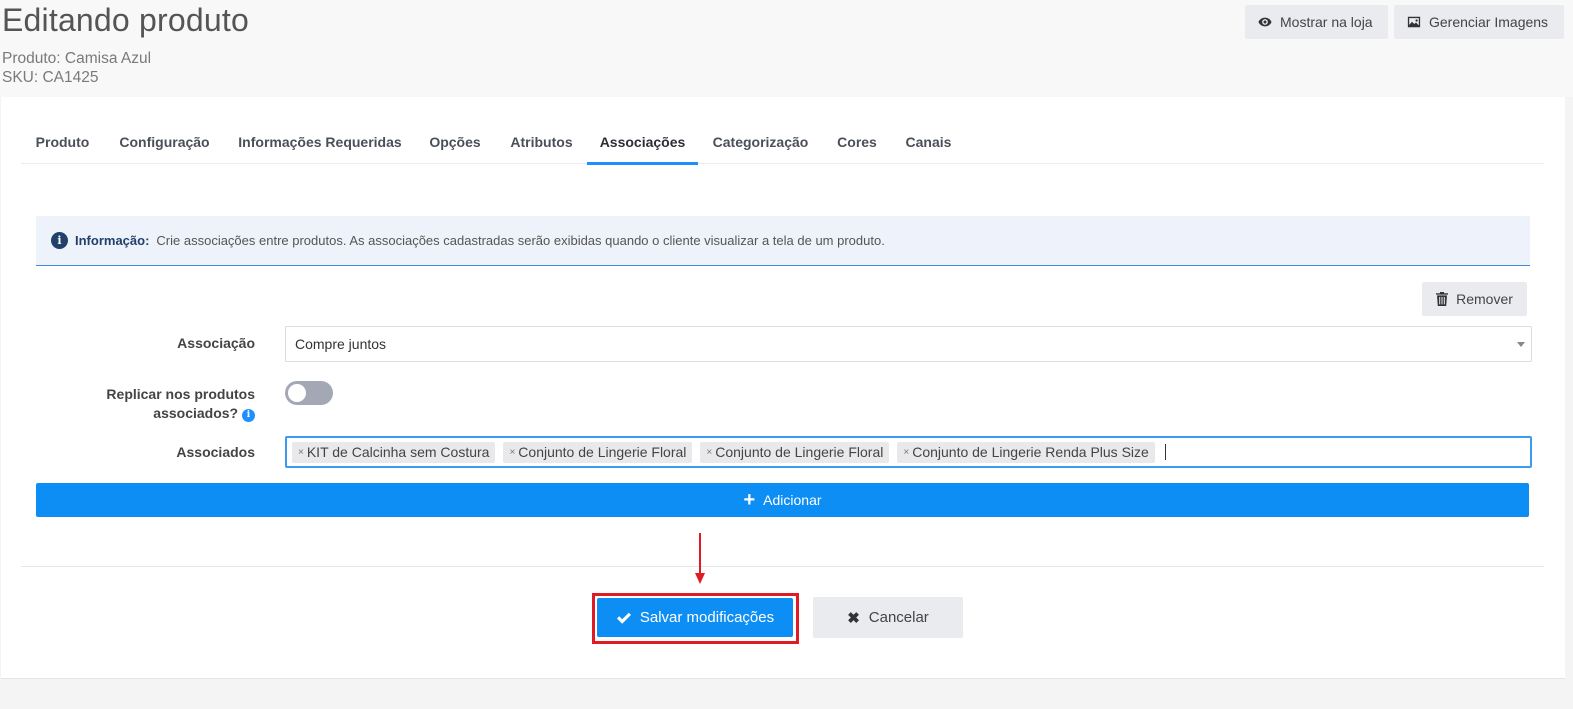 This screenshot has width=1573, height=709. I want to click on cancel-label: Cancelar, so click(898, 617).